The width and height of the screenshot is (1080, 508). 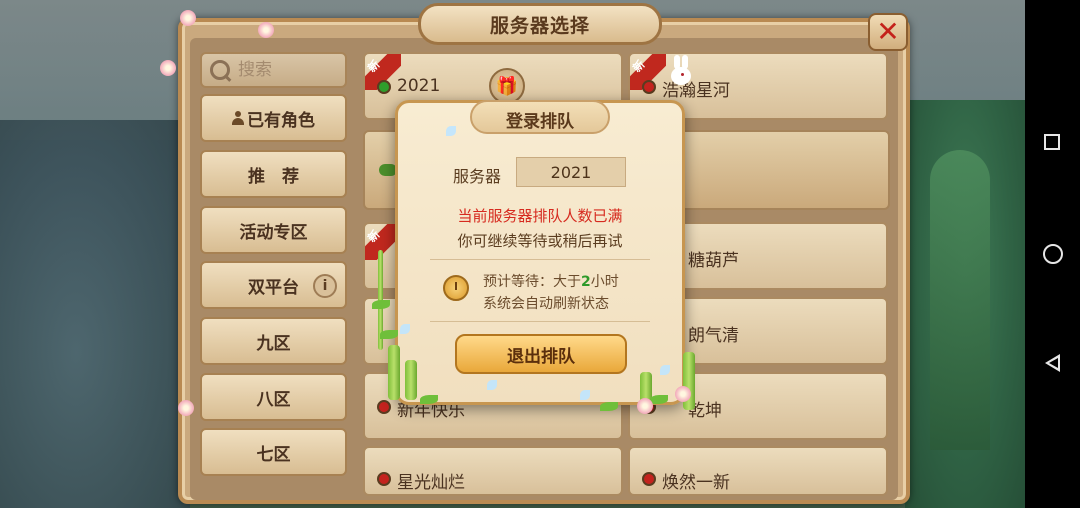 I want to click on server-name: 朗气清, so click(x=713, y=336).